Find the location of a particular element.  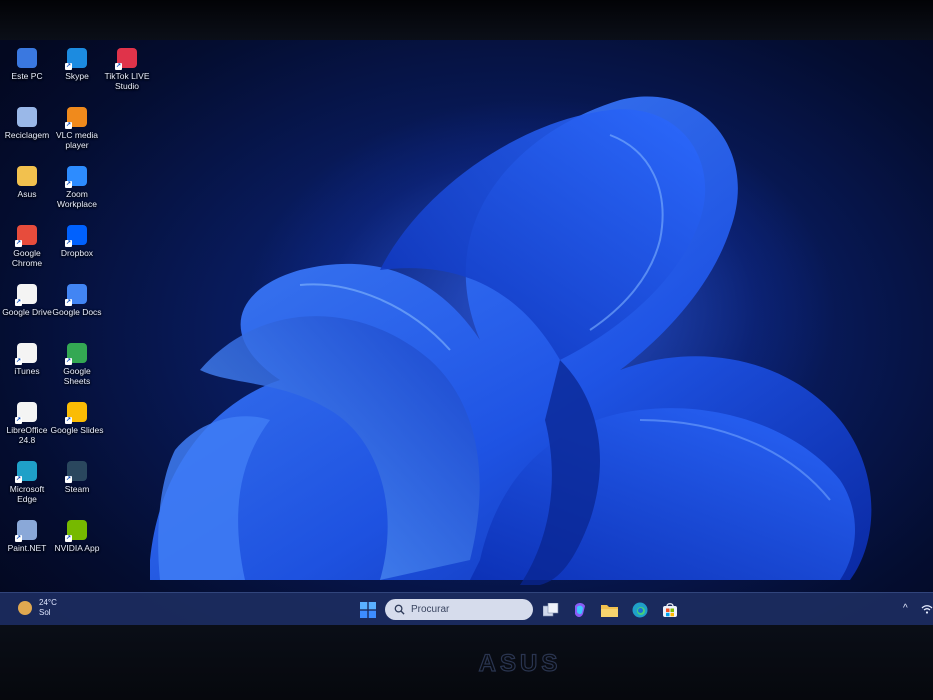

weather-condition: Sol is located at coordinates (45, 612).